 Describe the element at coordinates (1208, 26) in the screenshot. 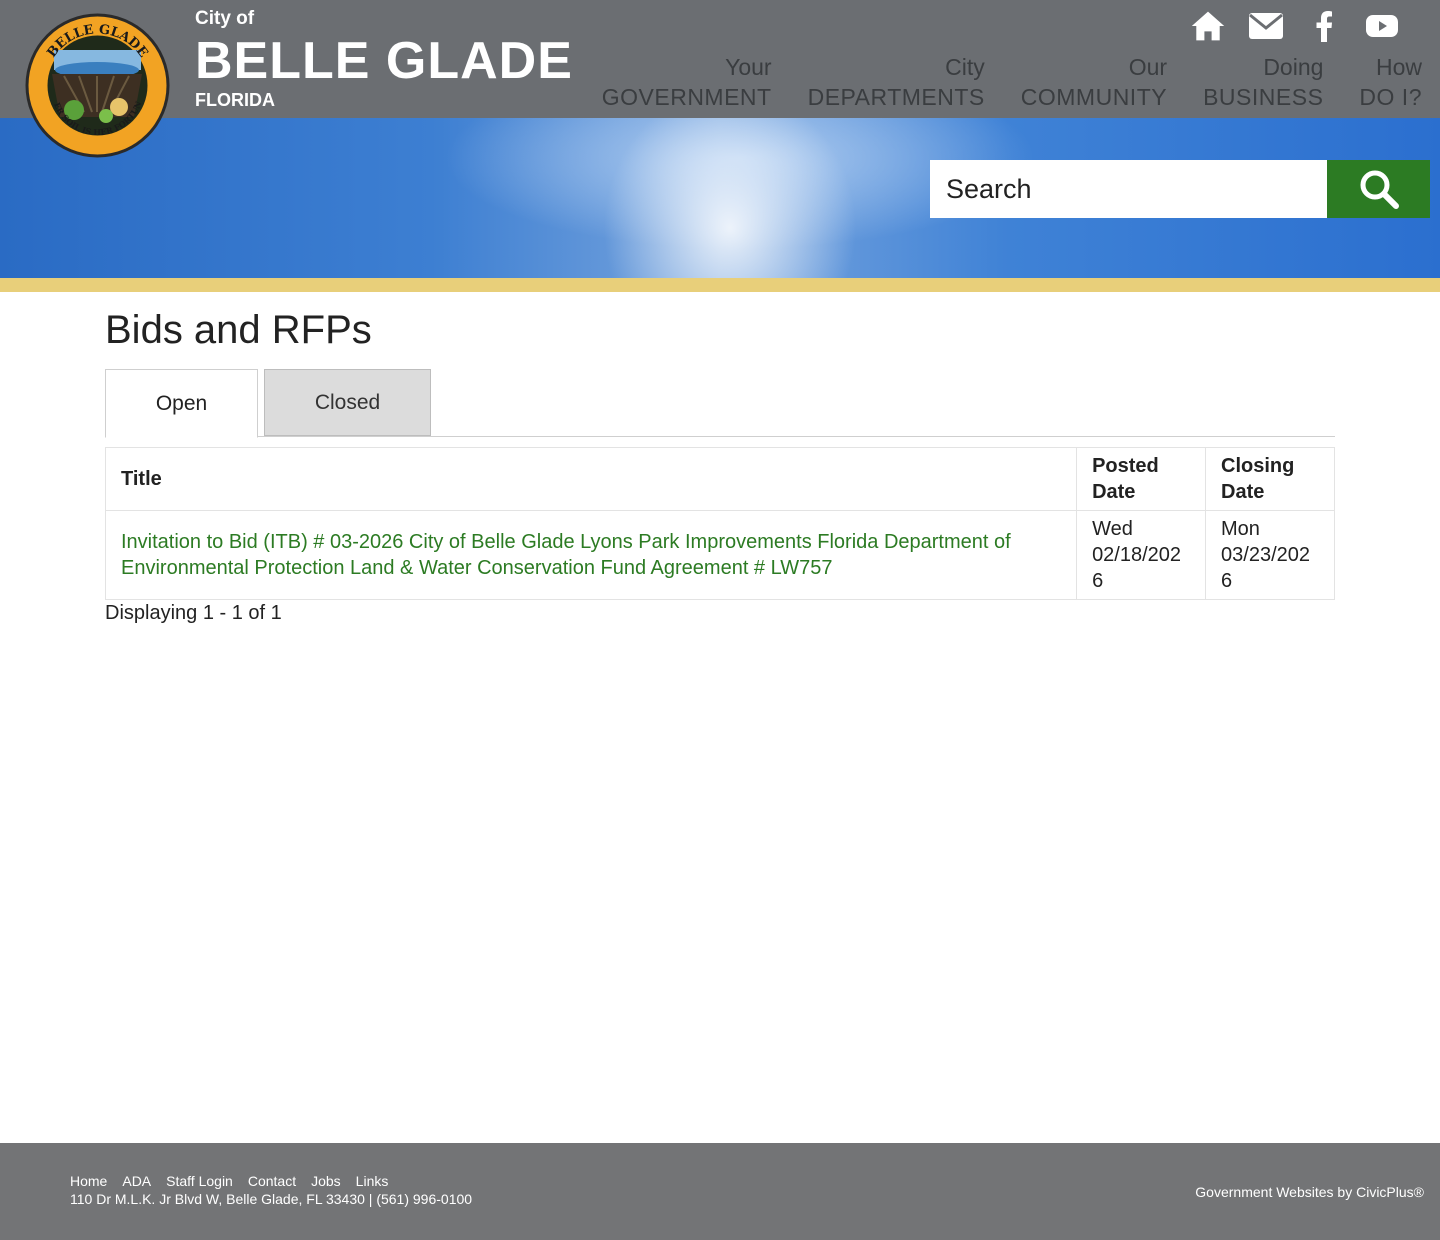

I see `home-icon` at that location.